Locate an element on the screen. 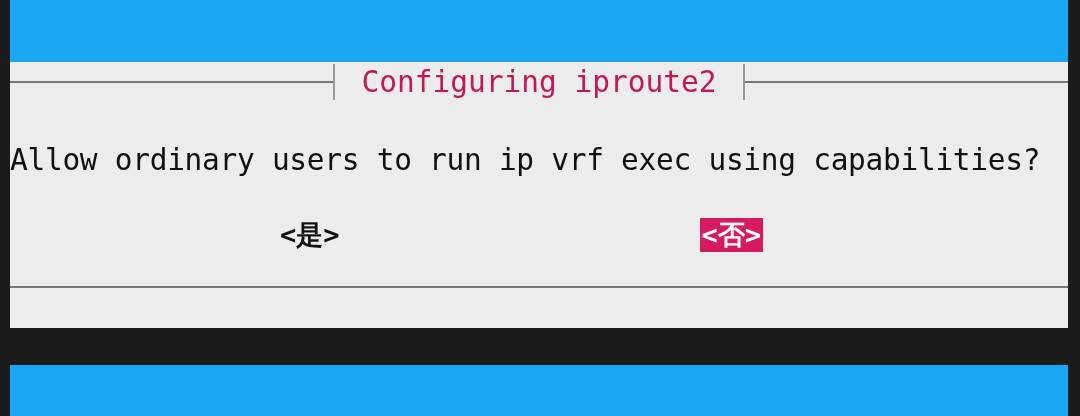 The image size is (1080, 416). dialog-title: Configuring iproute2 is located at coordinates (539, 82).